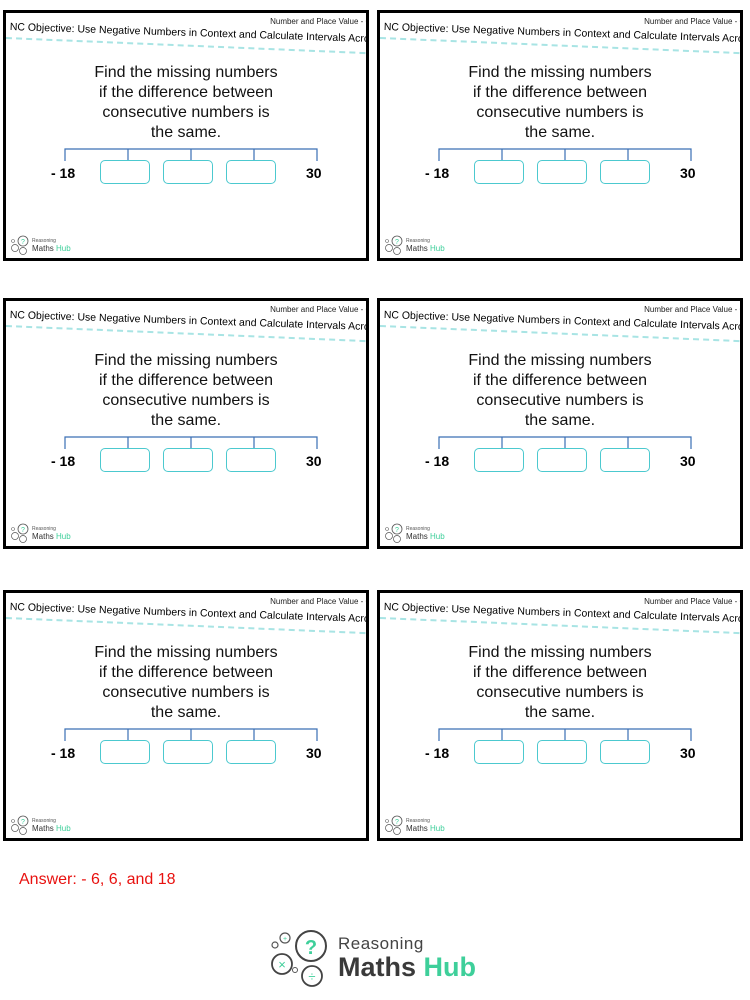 The width and height of the screenshot is (750, 1000). Describe the element at coordinates (377, 967) in the screenshot. I see `logo-maths-word: Maths` at that location.